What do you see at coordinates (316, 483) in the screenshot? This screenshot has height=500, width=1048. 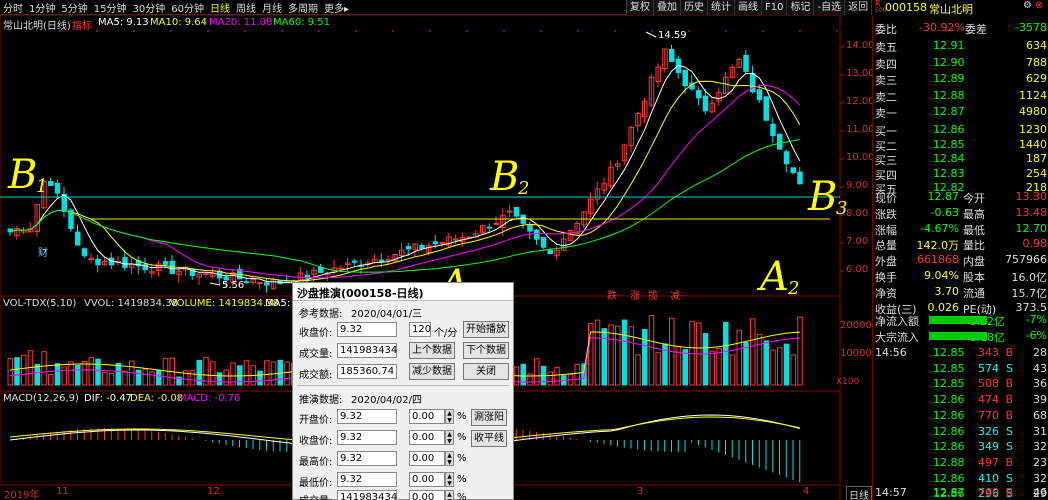 I see `low-label: 最低价:` at bounding box center [316, 483].